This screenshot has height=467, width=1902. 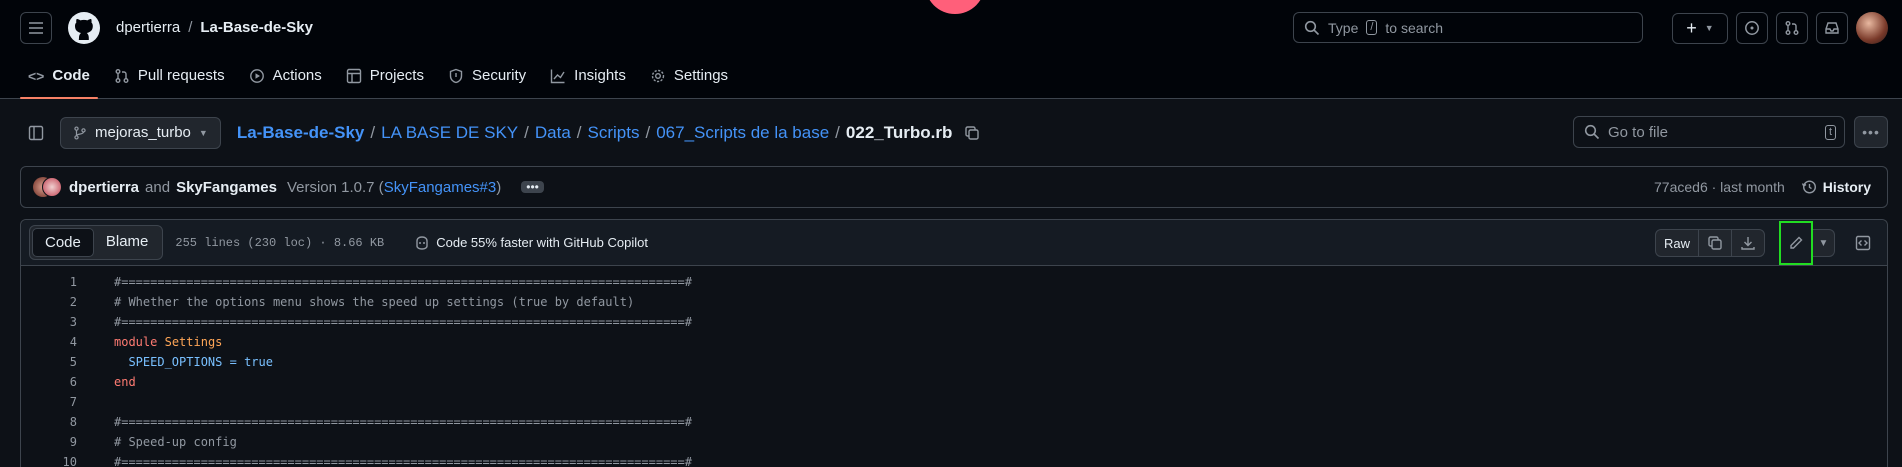 What do you see at coordinates (658, 75) in the screenshot?
I see `gear-icon` at bounding box center [658, 75].